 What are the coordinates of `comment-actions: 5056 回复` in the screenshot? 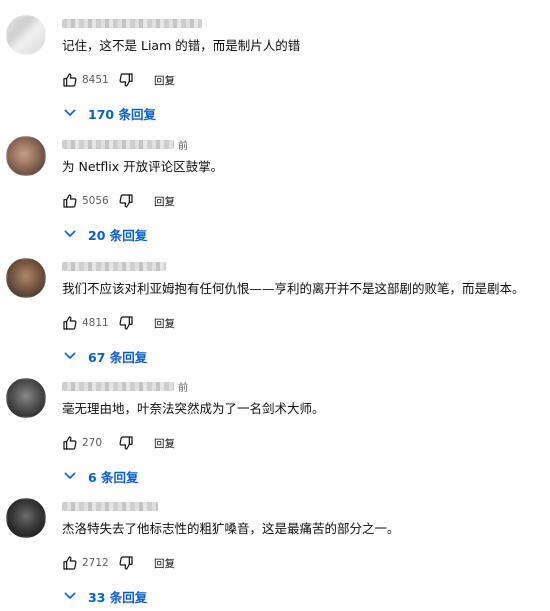 It's located at (117, 201).